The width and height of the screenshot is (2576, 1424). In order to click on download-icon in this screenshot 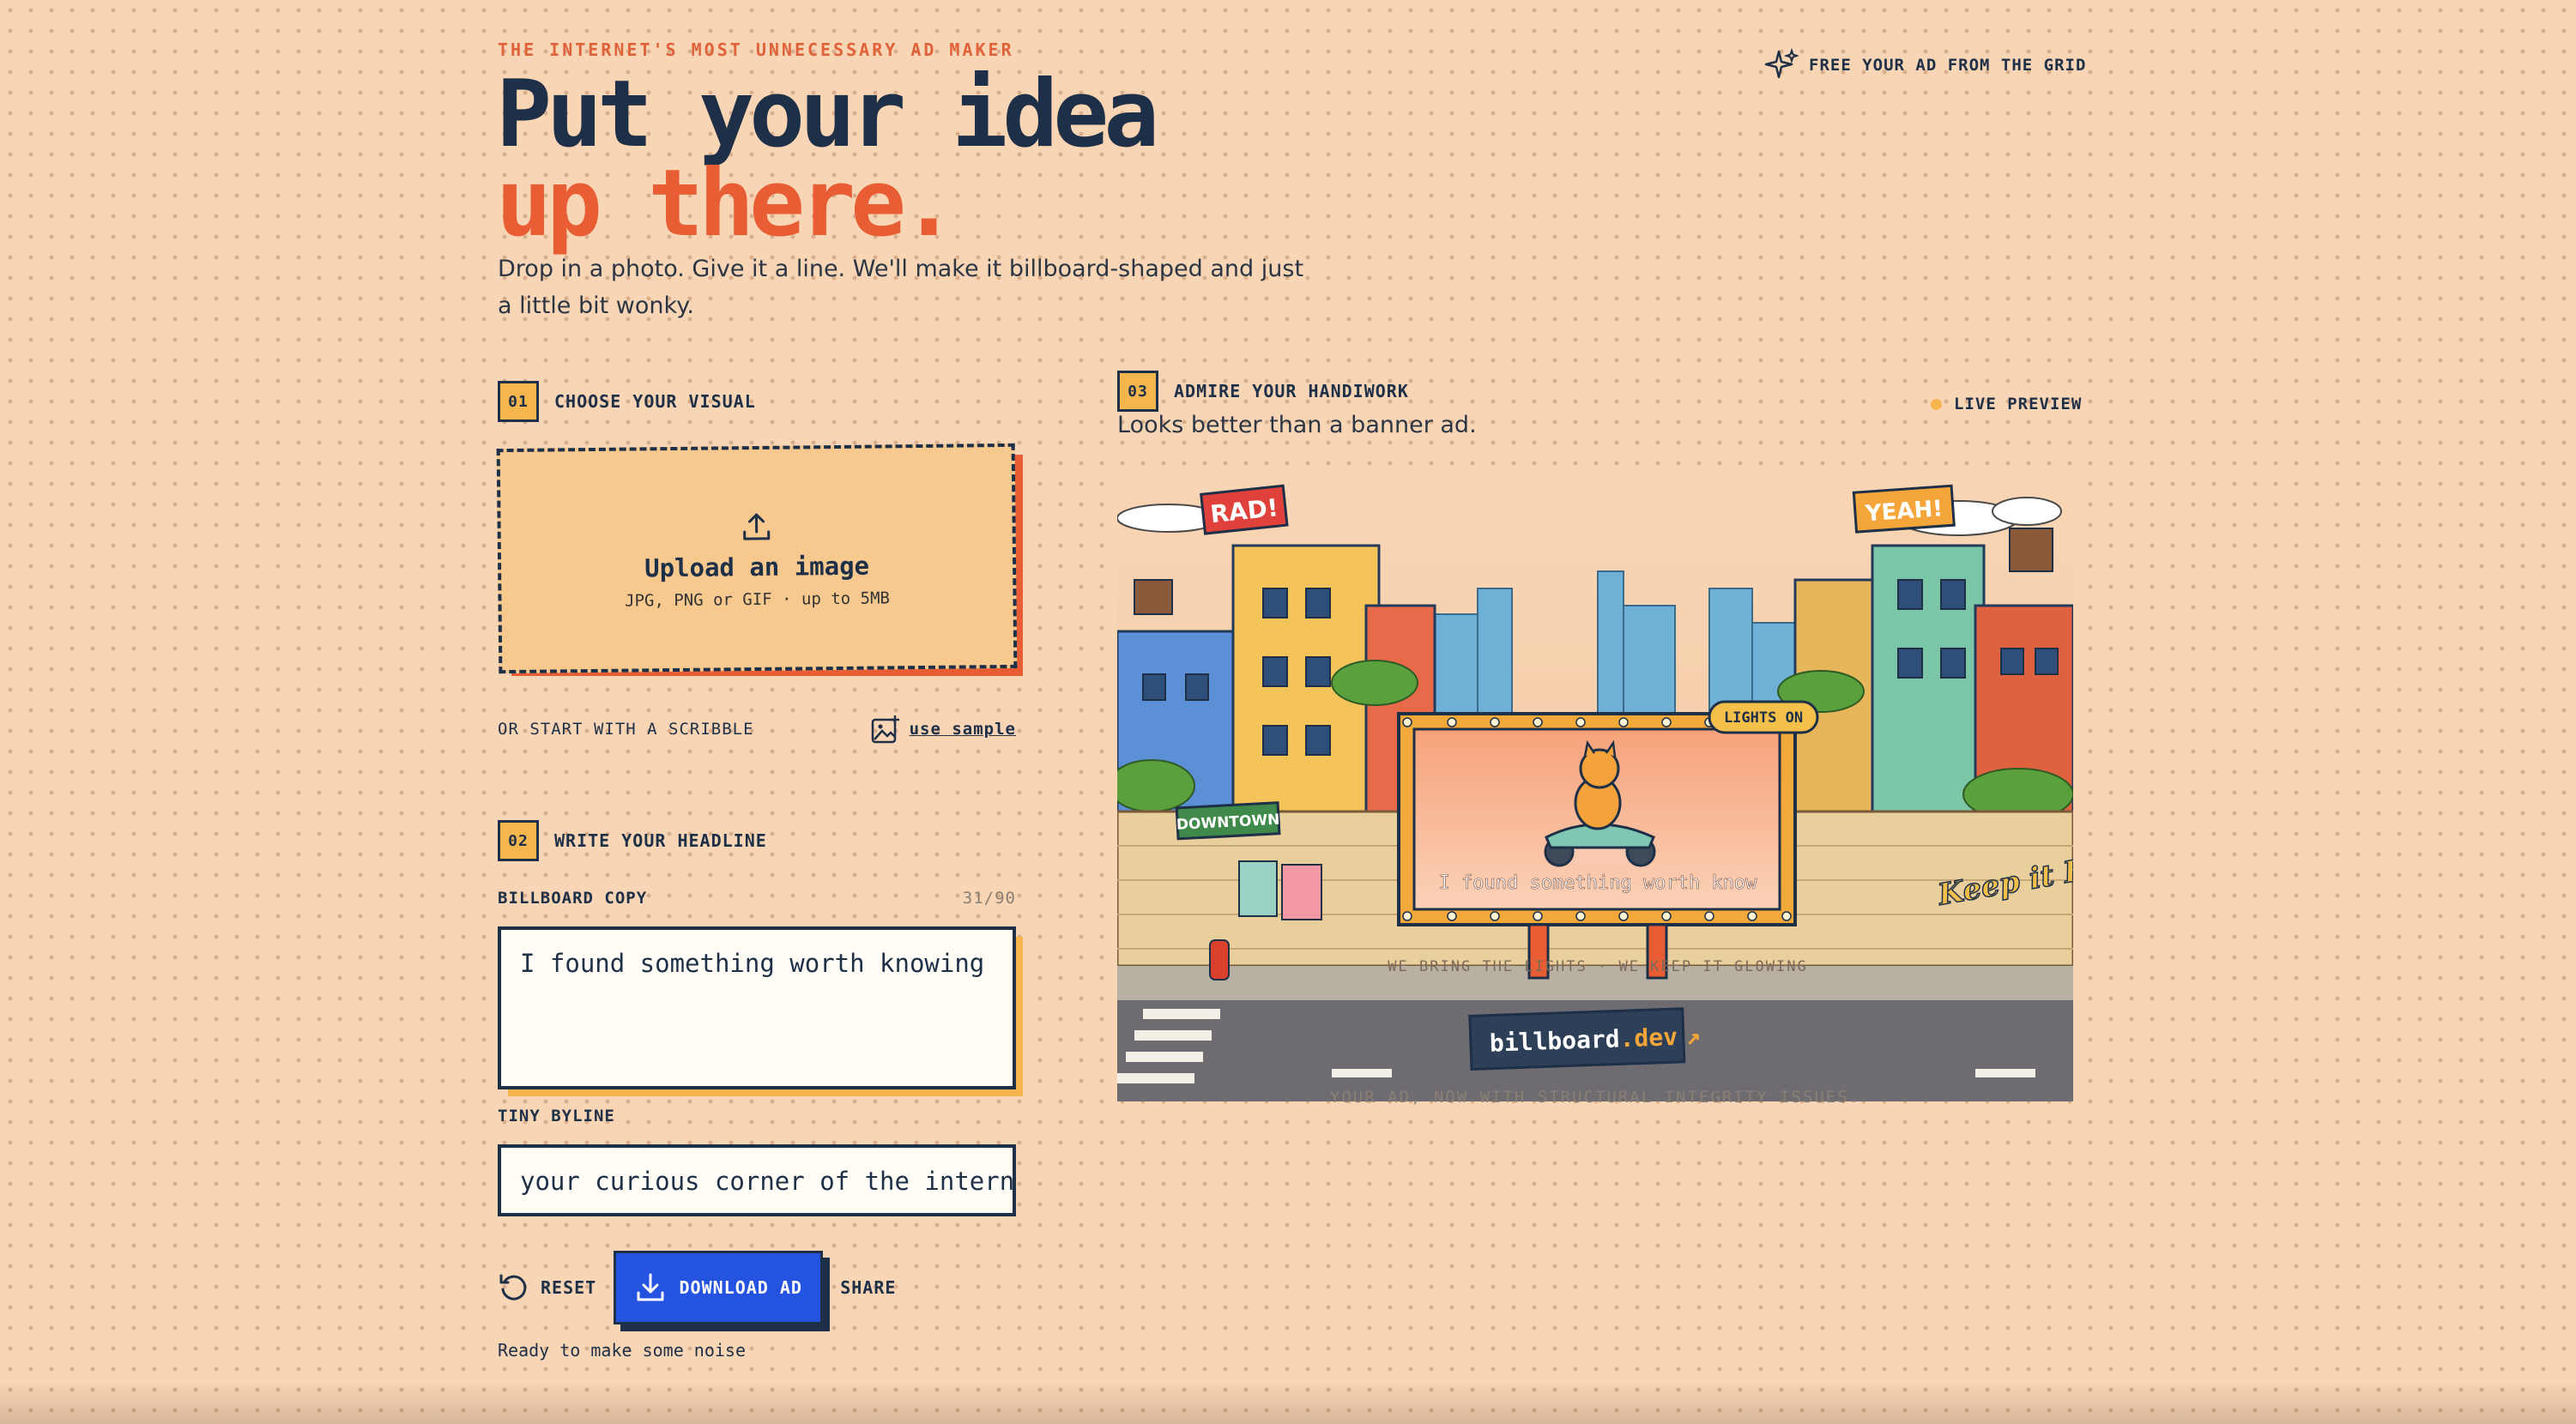, I will do `click(650, 1287)`.